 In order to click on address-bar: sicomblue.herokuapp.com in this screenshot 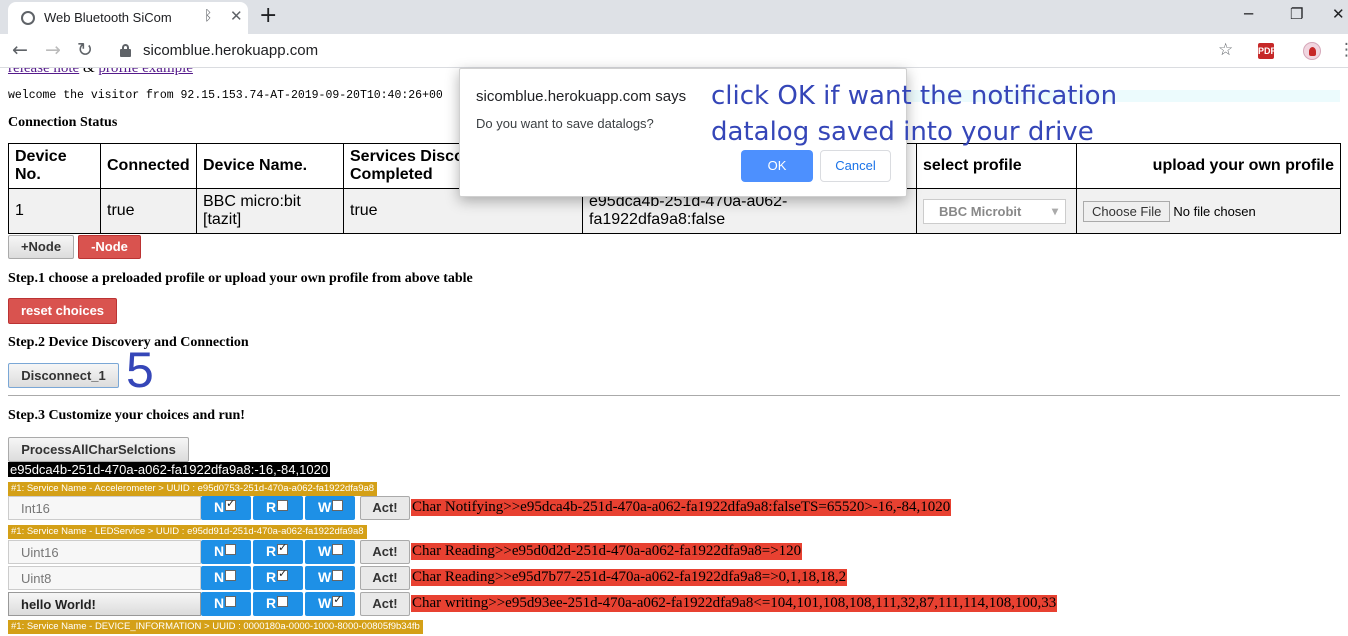, I will do `click(230, 50)`.